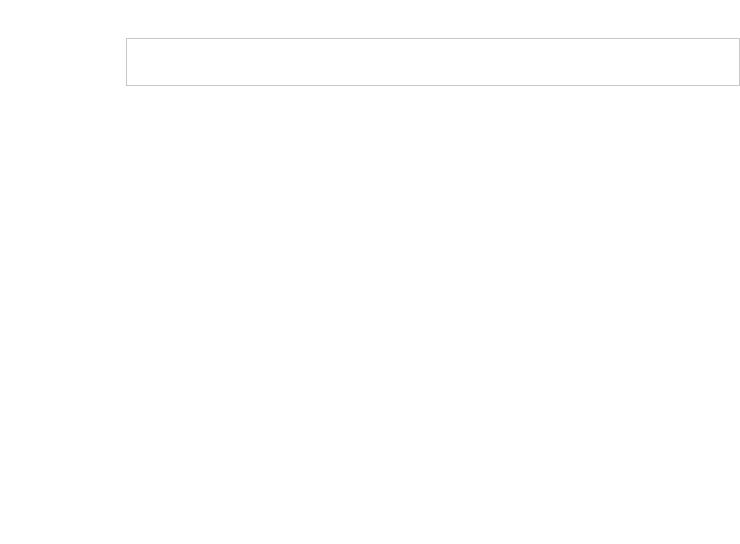  Describe the element at coordinates (63, 62) in the screenshot. I see `header-corner` at that location.